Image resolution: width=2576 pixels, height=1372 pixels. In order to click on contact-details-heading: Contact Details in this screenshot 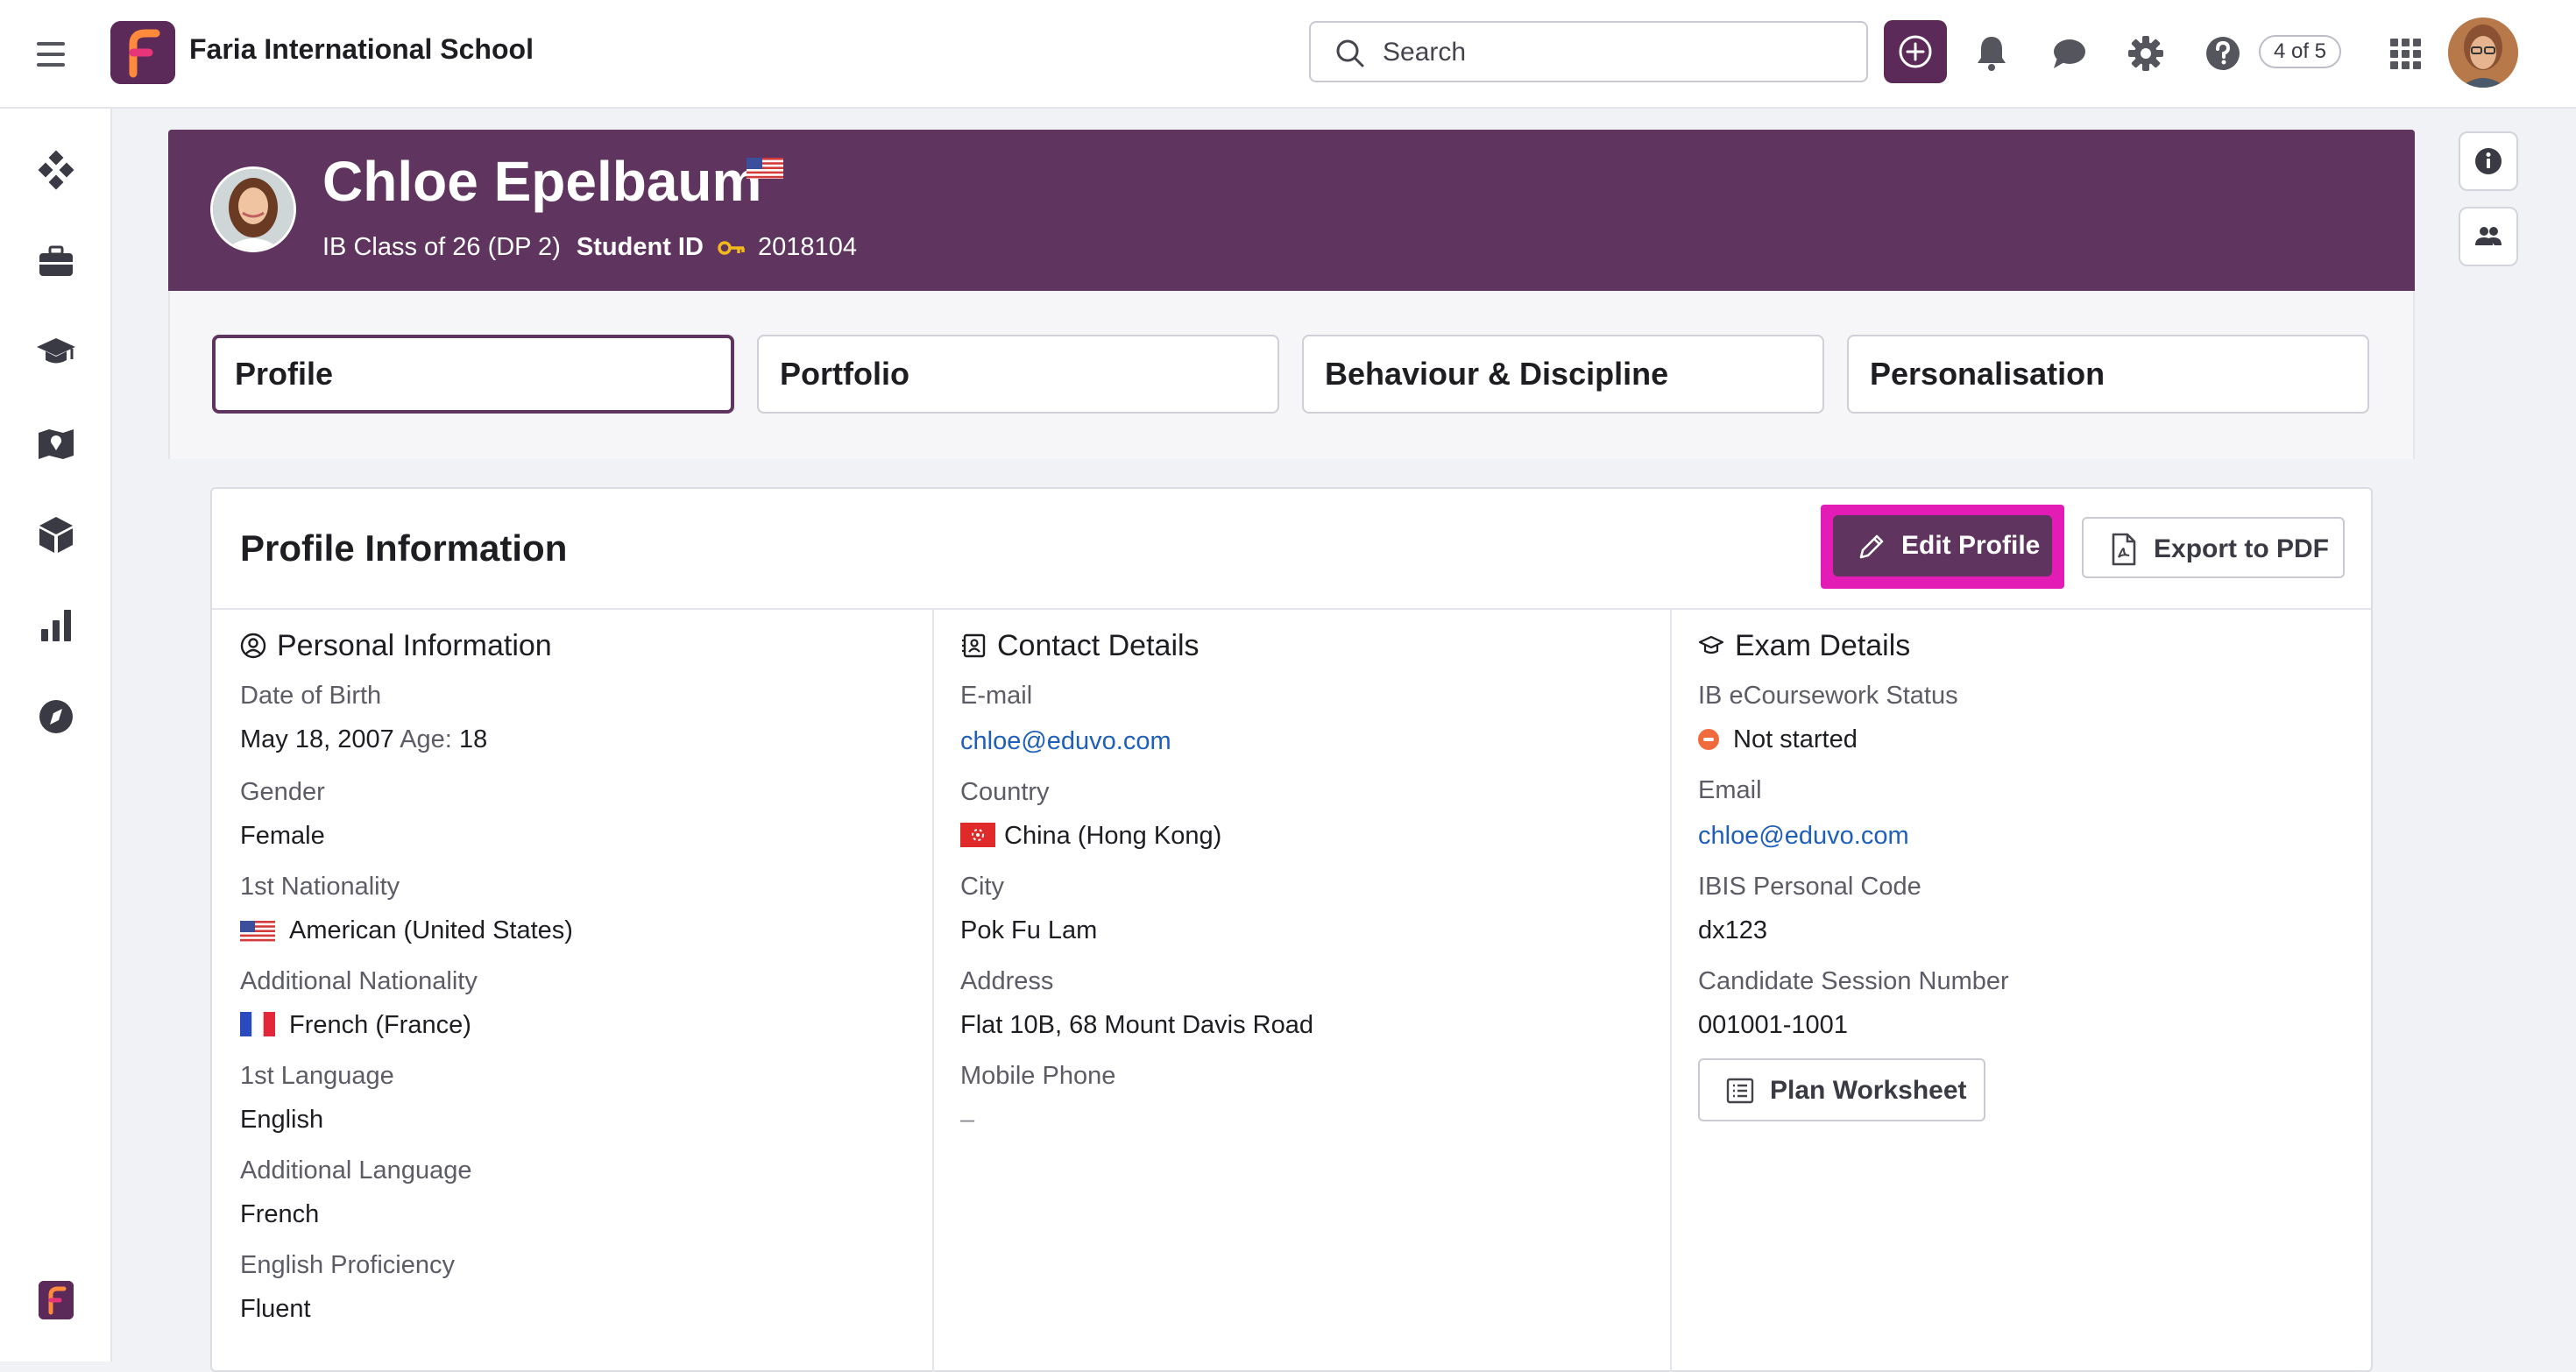, I will do `click(1080, 646)`.